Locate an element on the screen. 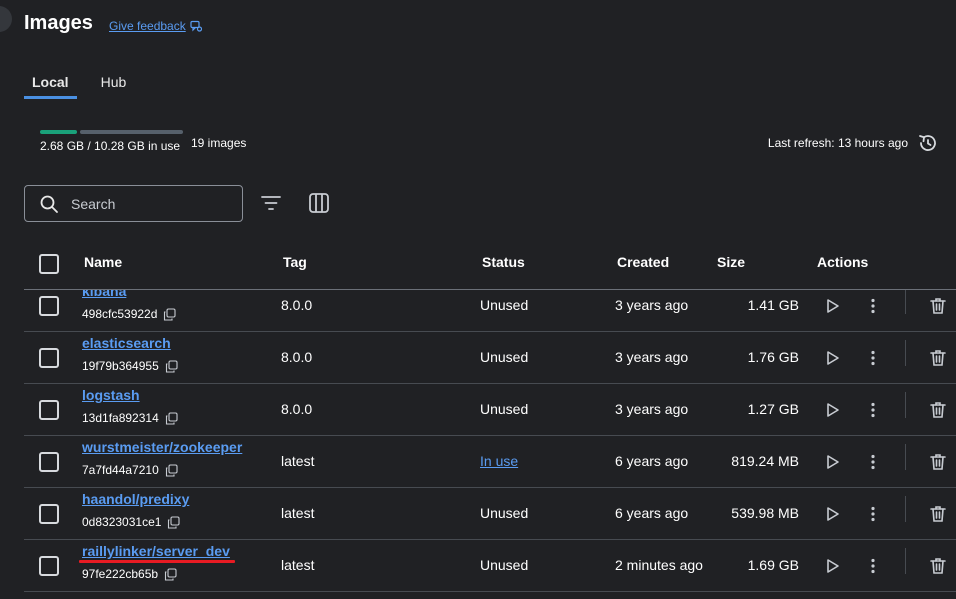 The height and width of the screenshot is (599, 956). give-feedback-link: Give feedback is located at coordinates (155, 26).